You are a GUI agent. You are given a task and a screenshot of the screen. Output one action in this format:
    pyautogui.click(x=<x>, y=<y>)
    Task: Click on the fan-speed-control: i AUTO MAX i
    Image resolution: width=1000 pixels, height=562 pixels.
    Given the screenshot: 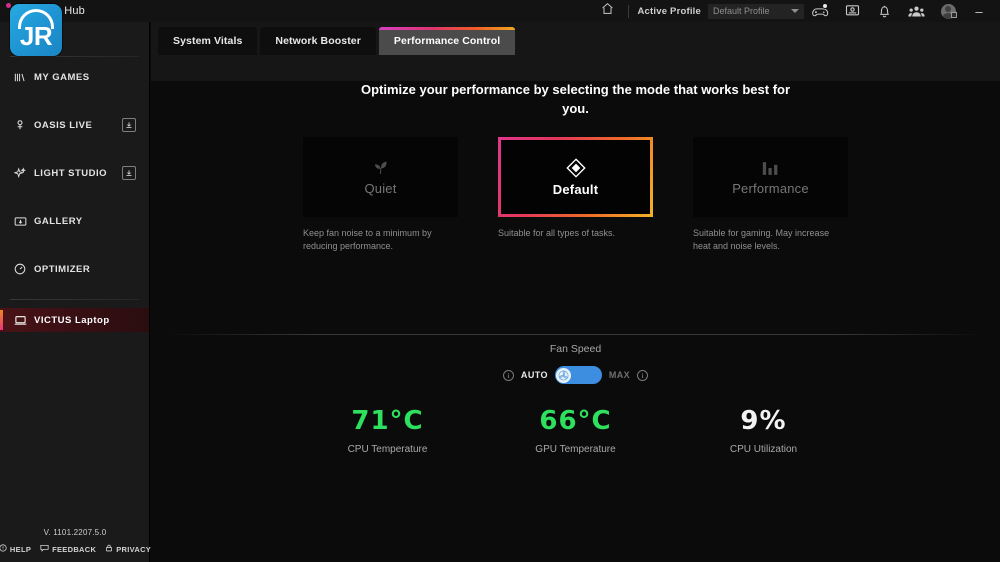 What is the action you would take?
    pyautogui.click(x=575, y=375)
    